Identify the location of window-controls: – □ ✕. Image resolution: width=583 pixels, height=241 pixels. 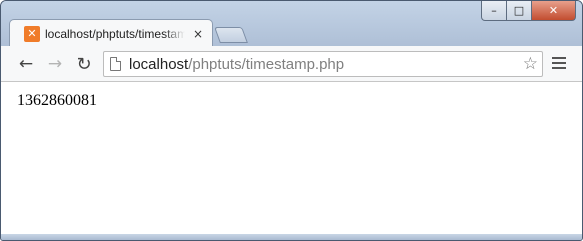
(528, 11).